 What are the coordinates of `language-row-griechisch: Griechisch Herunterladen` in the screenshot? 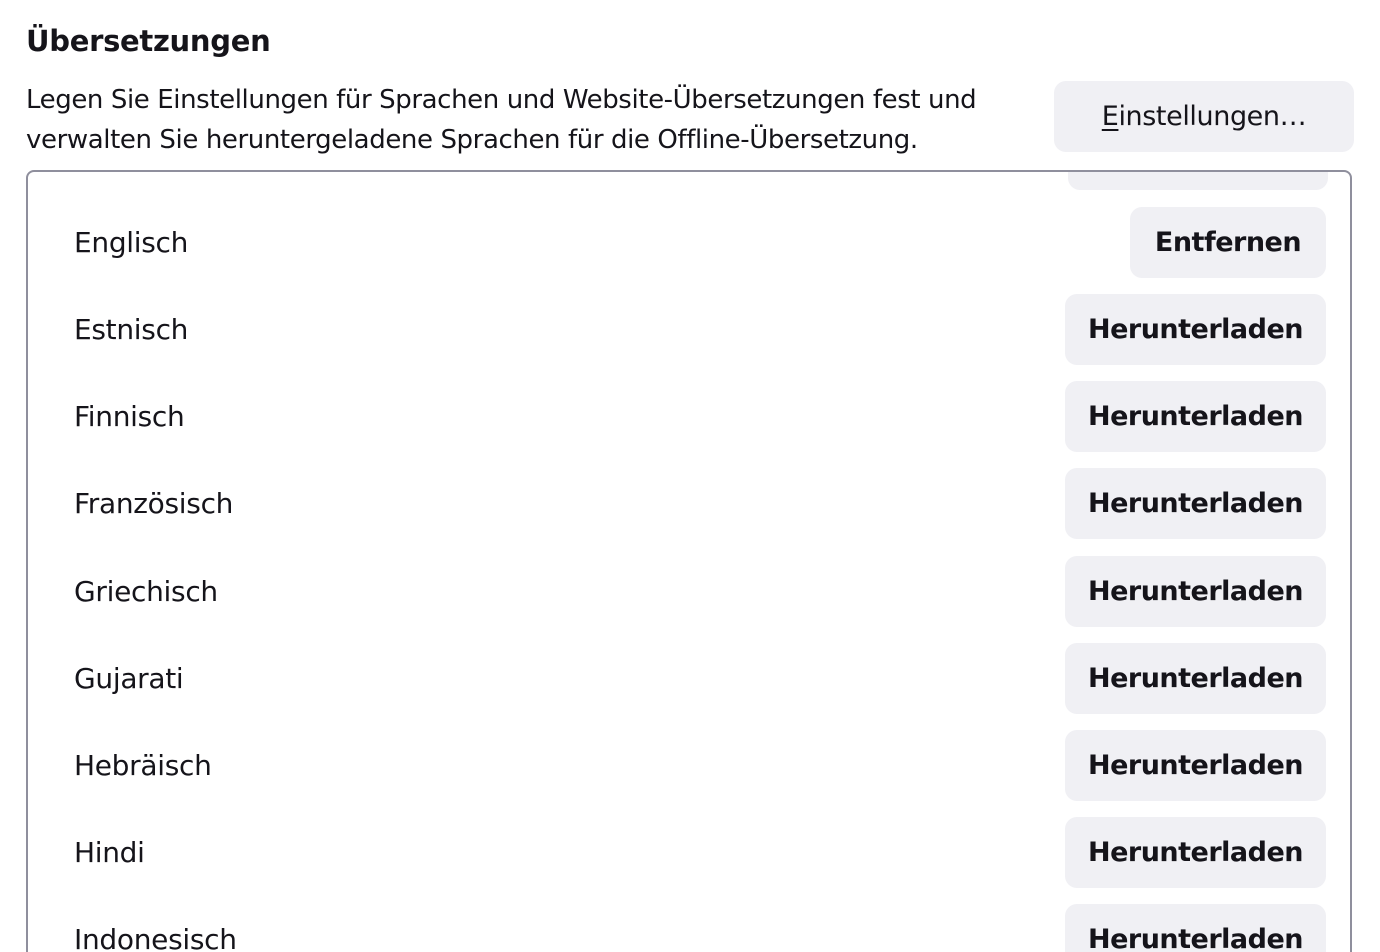 It's located at (689, 591).